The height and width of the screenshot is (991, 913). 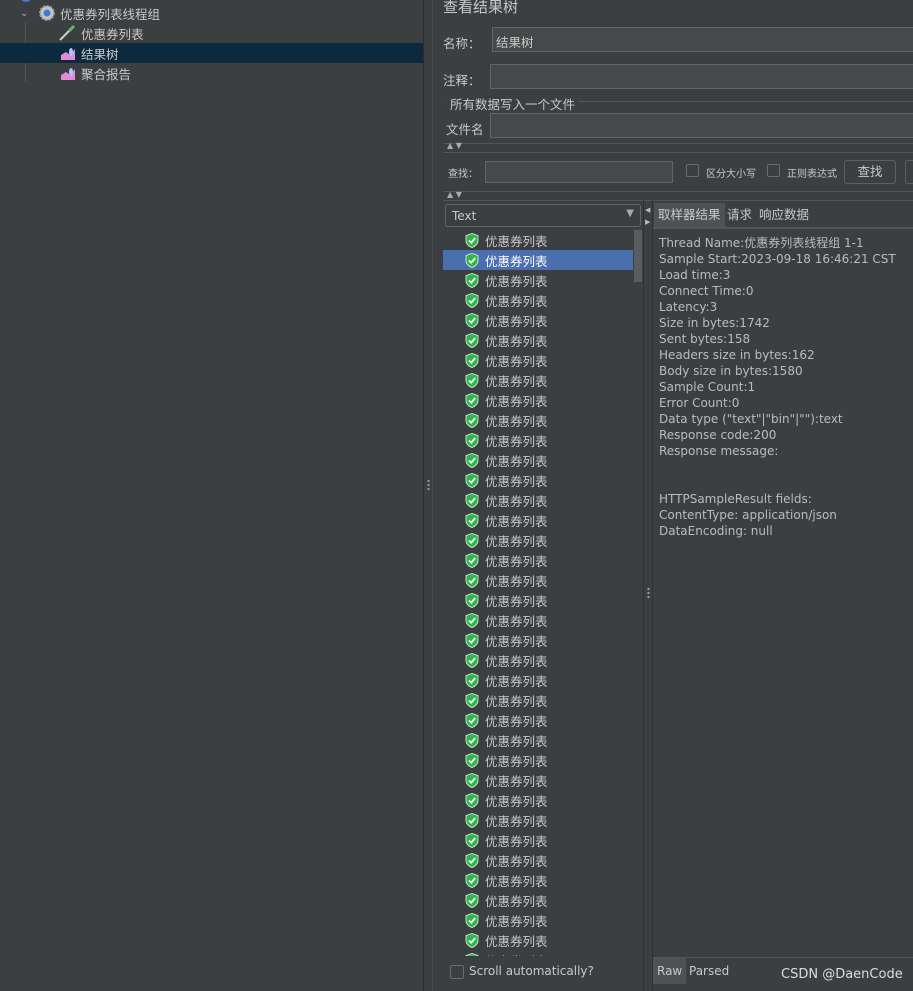 What do you see at coordinates (702, 39) in the screenshot?
I see `name-input: 结果树` at bounding box center [702, 39].